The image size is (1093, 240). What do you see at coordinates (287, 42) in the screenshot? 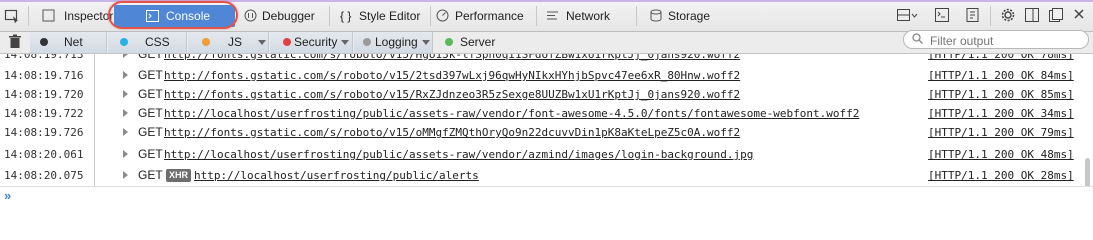
I see `security-dot-icon` at bounding box center [287, 42].